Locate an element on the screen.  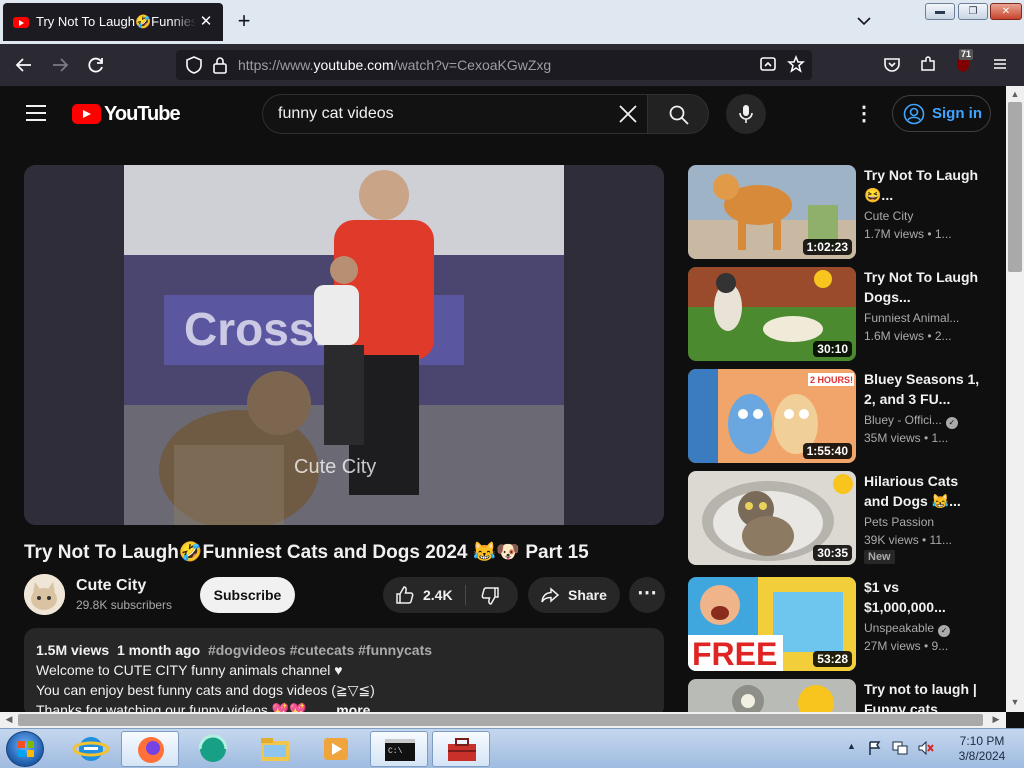
shield-icon is located at coordinates (194, 65).